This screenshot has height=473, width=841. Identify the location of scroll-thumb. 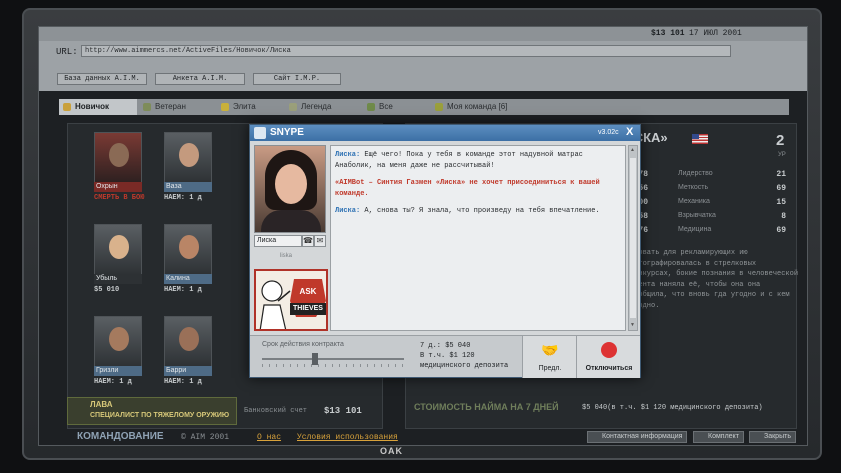
(633, 238).